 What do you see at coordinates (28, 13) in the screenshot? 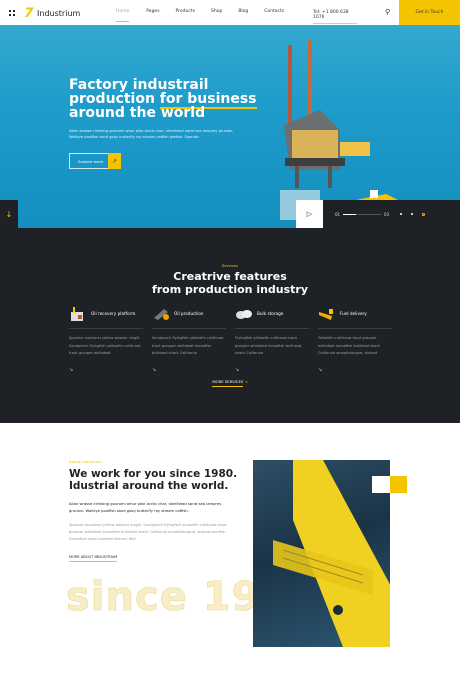
I see `logo-mark-icon: 7` at bounding box center [28, 13].